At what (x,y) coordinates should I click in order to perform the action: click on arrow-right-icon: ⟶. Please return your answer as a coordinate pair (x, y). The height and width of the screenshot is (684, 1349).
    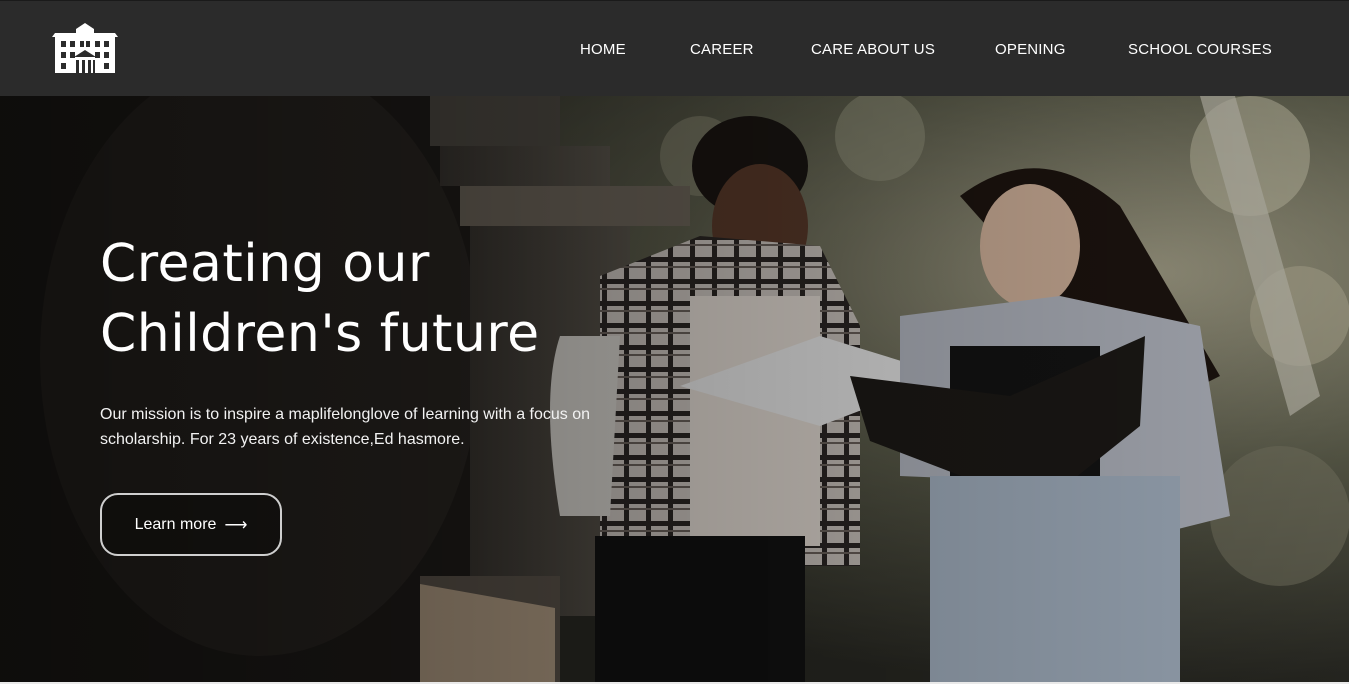
    Looking at the image, I should click on (236, 525).